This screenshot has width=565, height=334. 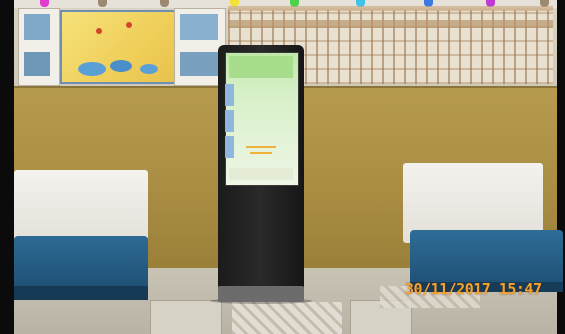 I want to click on timestamp-overlay: 30/11/2017 15:47, so click(x=473, y=289).